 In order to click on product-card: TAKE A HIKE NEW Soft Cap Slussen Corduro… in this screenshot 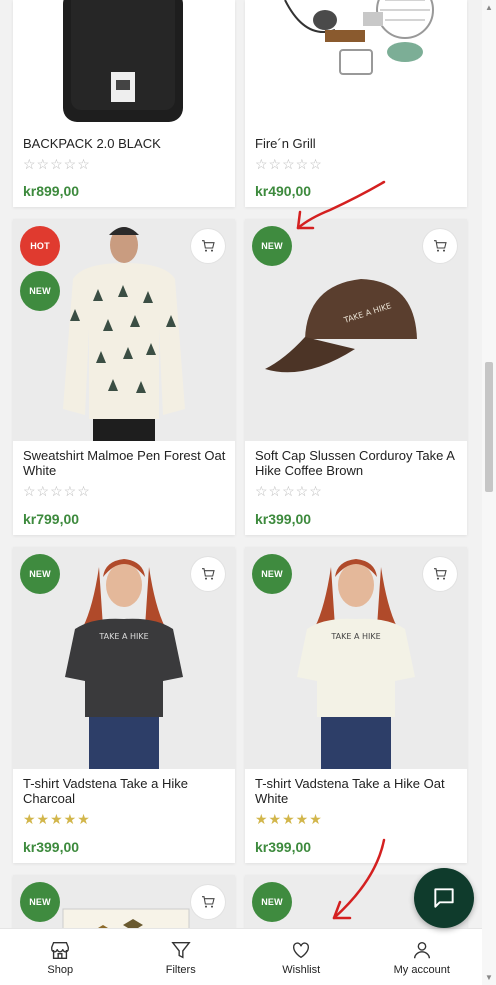, I will do `click(356, 377)`.